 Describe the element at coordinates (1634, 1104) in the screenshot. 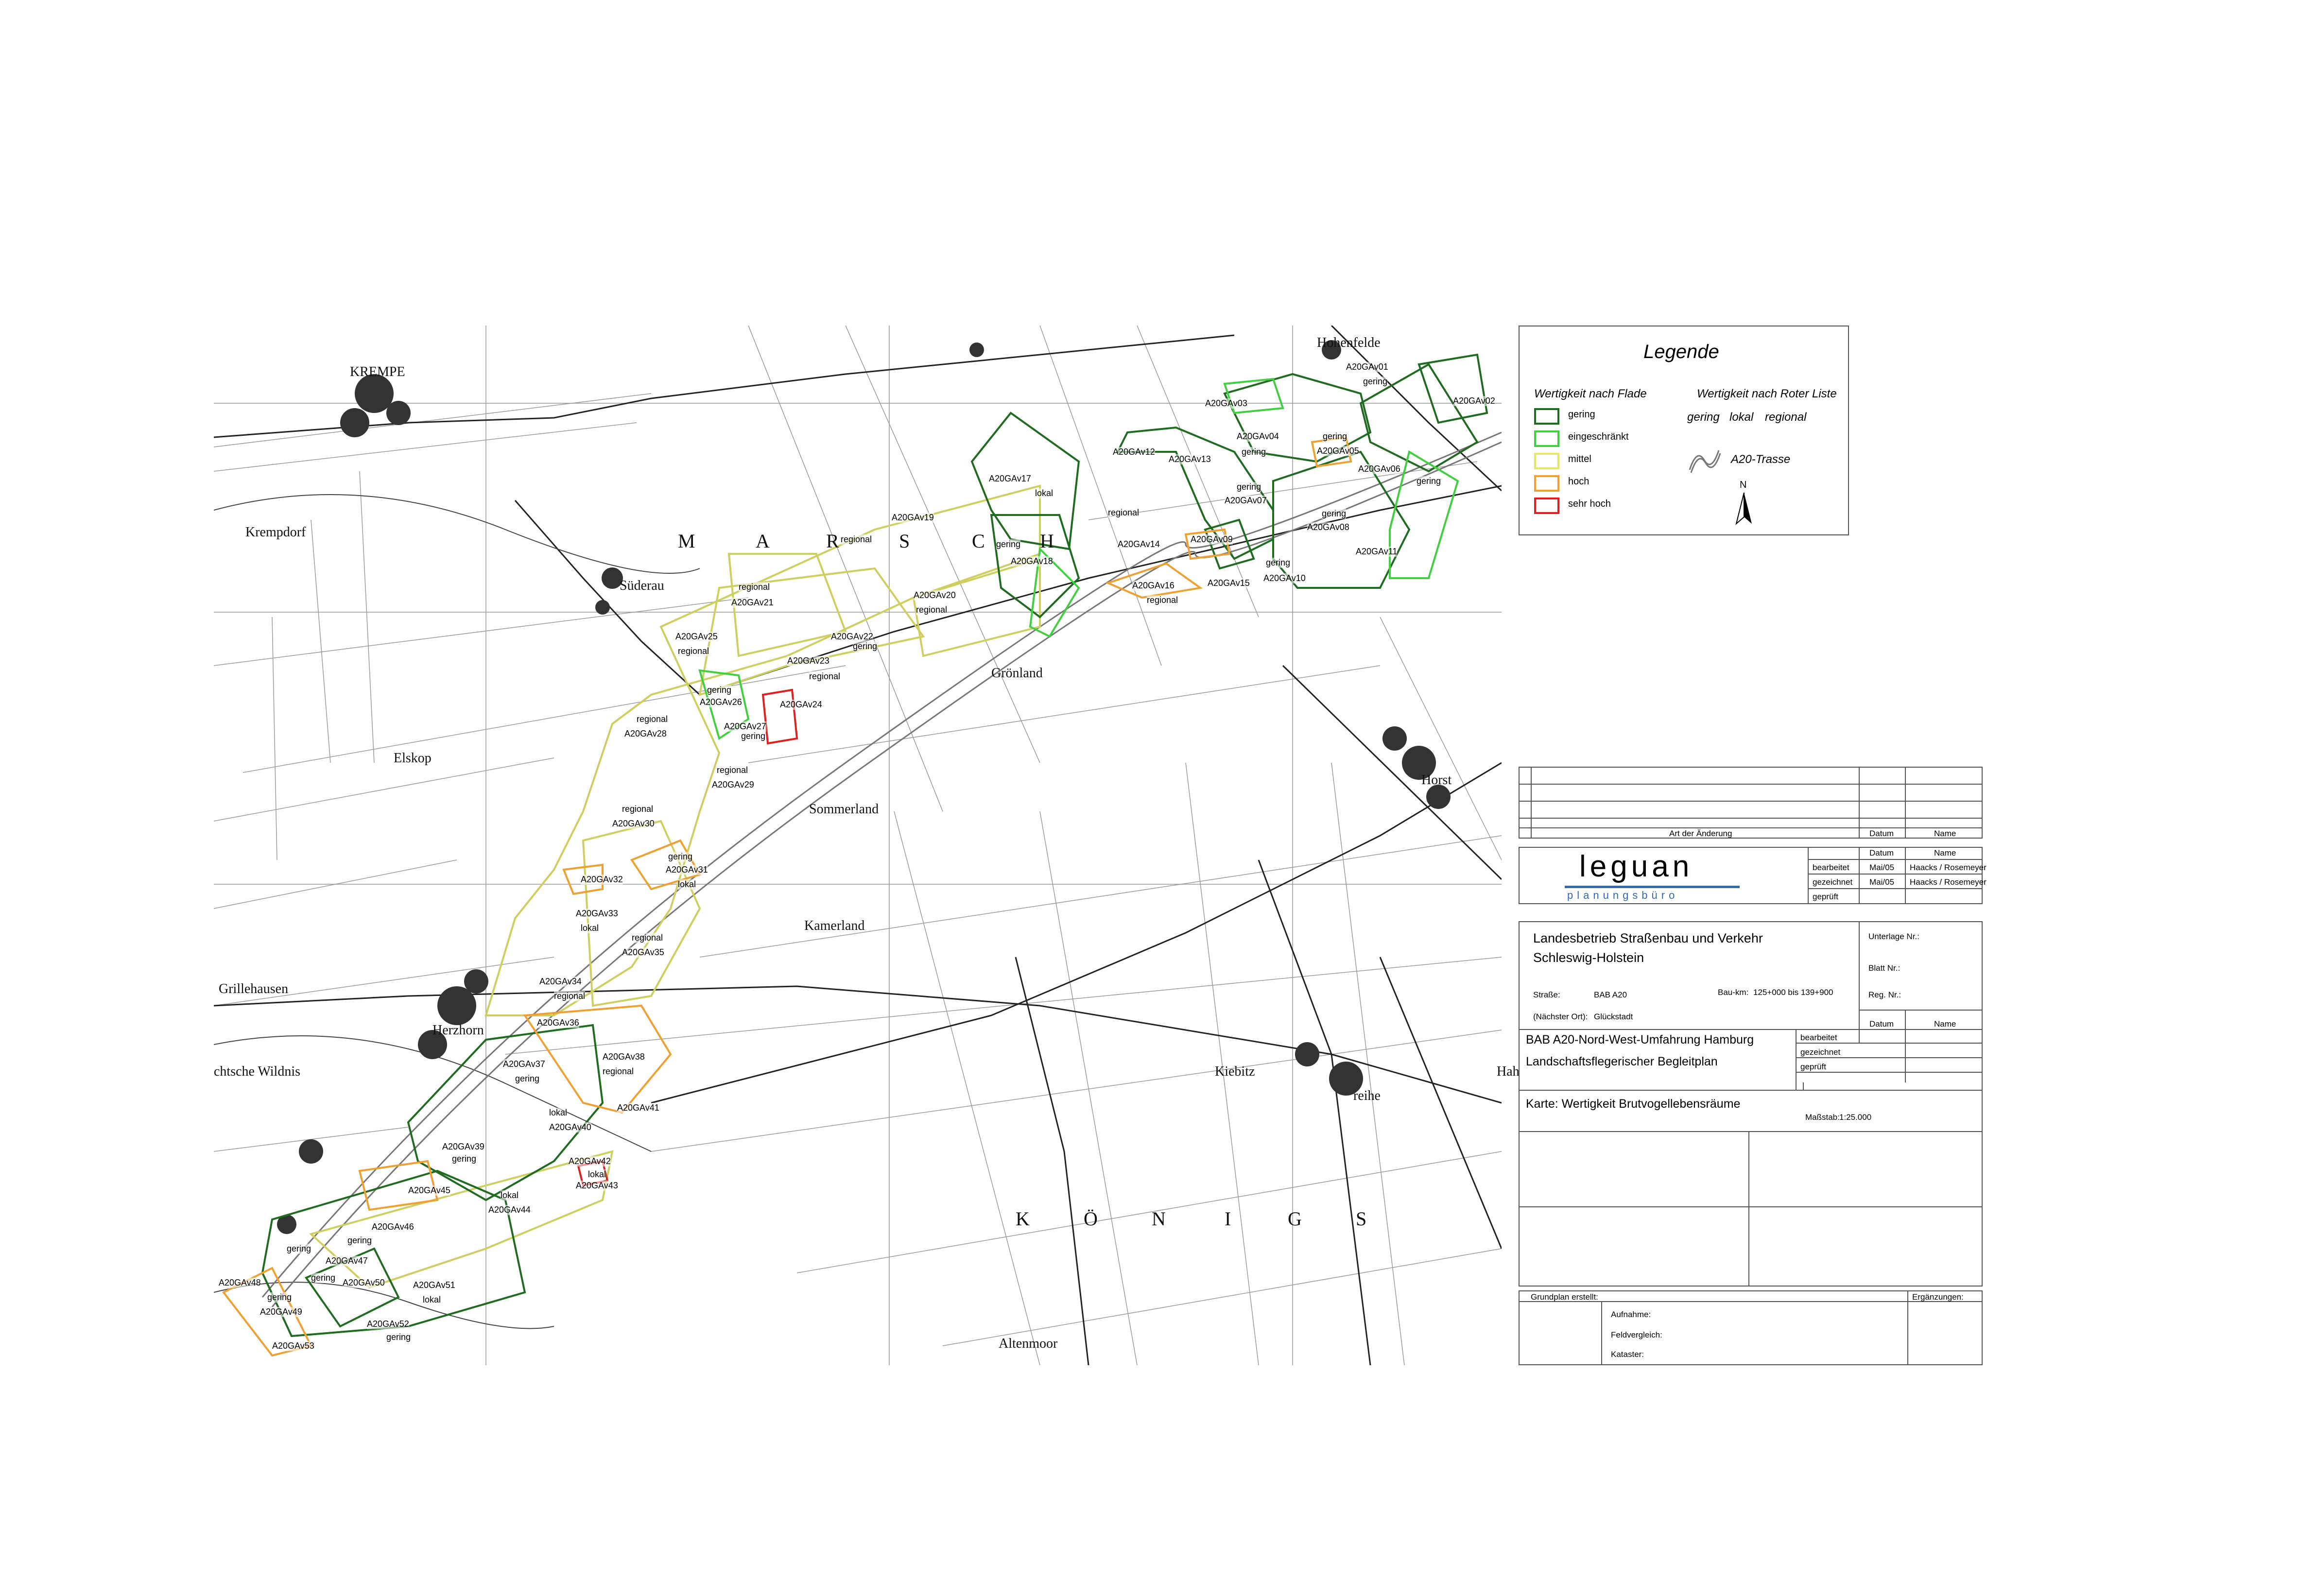

I see `karte-title: Karte: Wertigkeit Brutvogellebensräume` at that location.